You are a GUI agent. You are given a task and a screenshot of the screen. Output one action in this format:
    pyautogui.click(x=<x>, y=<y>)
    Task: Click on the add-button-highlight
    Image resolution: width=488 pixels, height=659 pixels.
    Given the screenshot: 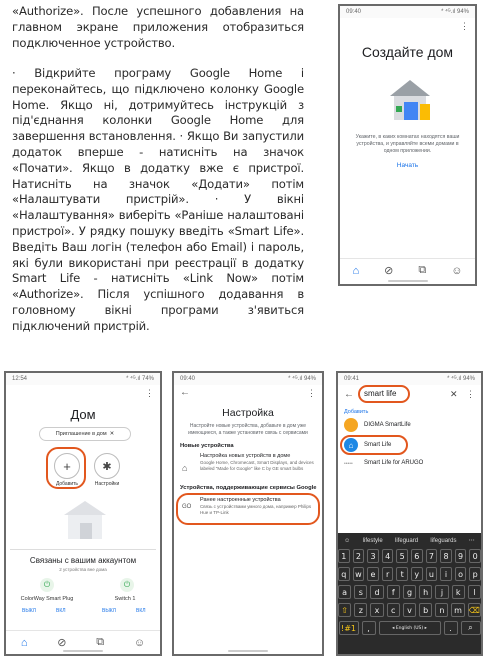 What is the action you would take?
    pyautogui.click(x=66, y=468)
    